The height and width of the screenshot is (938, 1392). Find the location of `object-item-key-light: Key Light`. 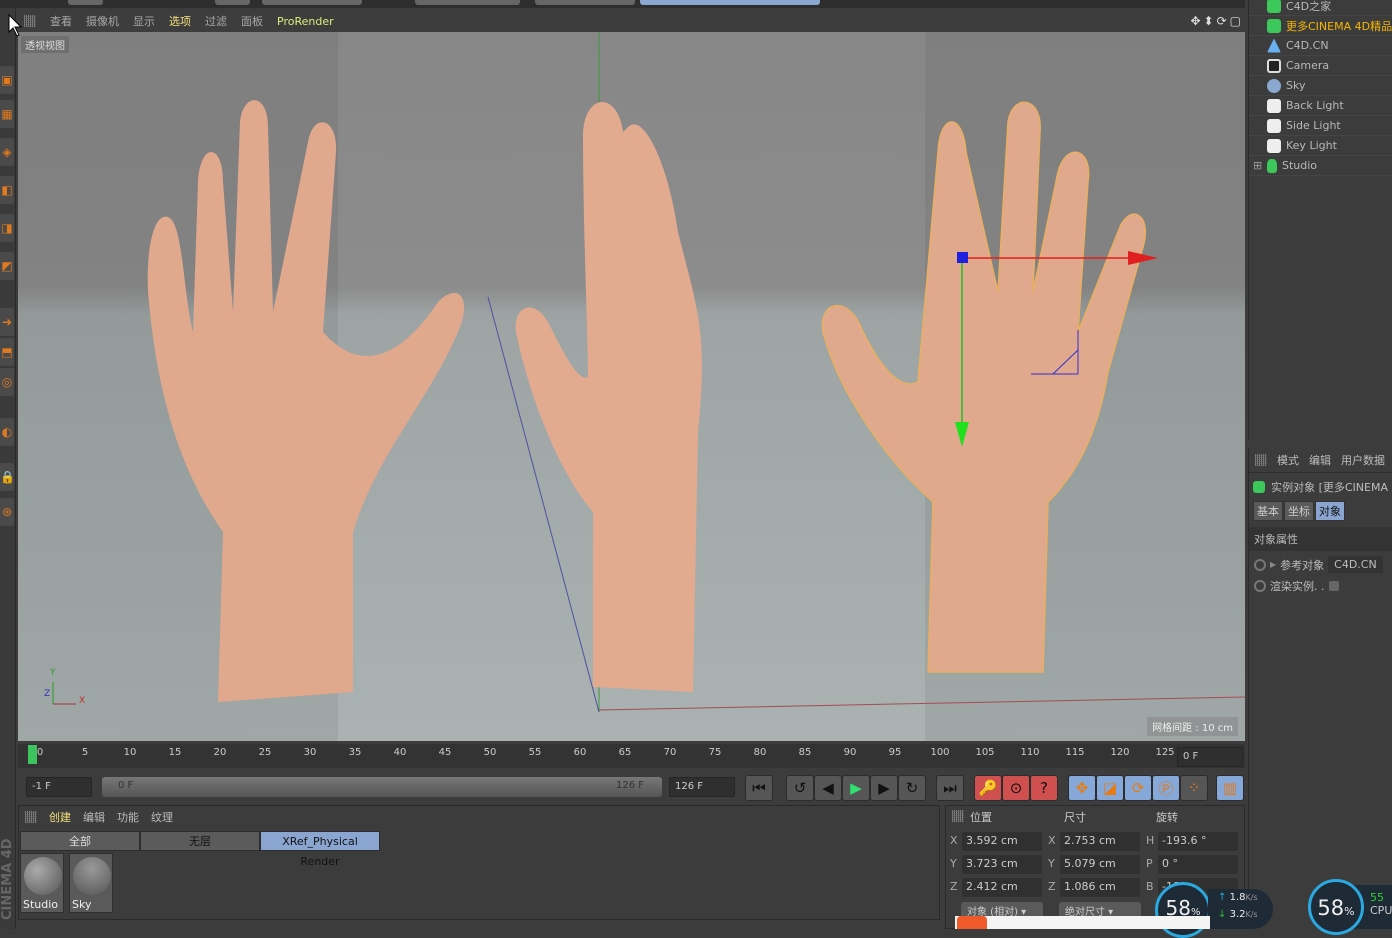

object-item-key-light: Key Light is located at coordinates (1320, 146).